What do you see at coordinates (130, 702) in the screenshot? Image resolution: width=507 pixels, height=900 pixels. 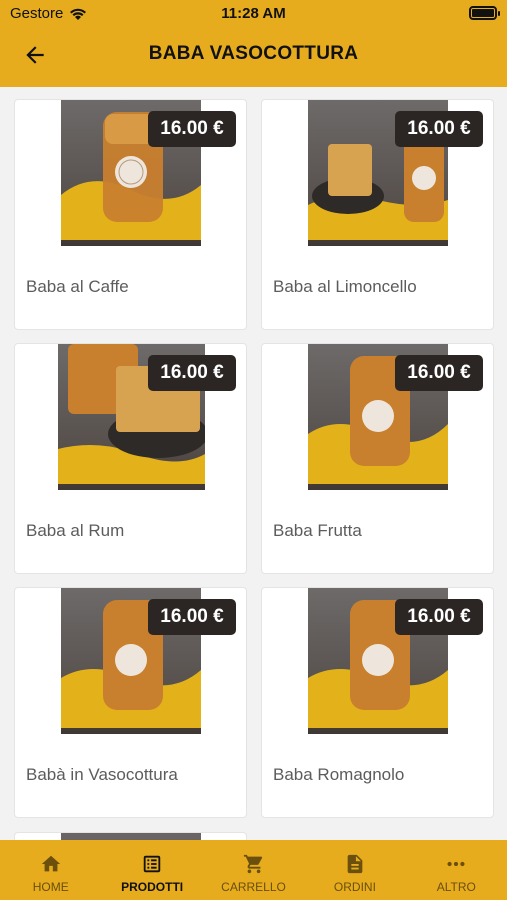 I see `product-card: 16.00 € Babà in Vasocottura` at bounding box center [130, 702].